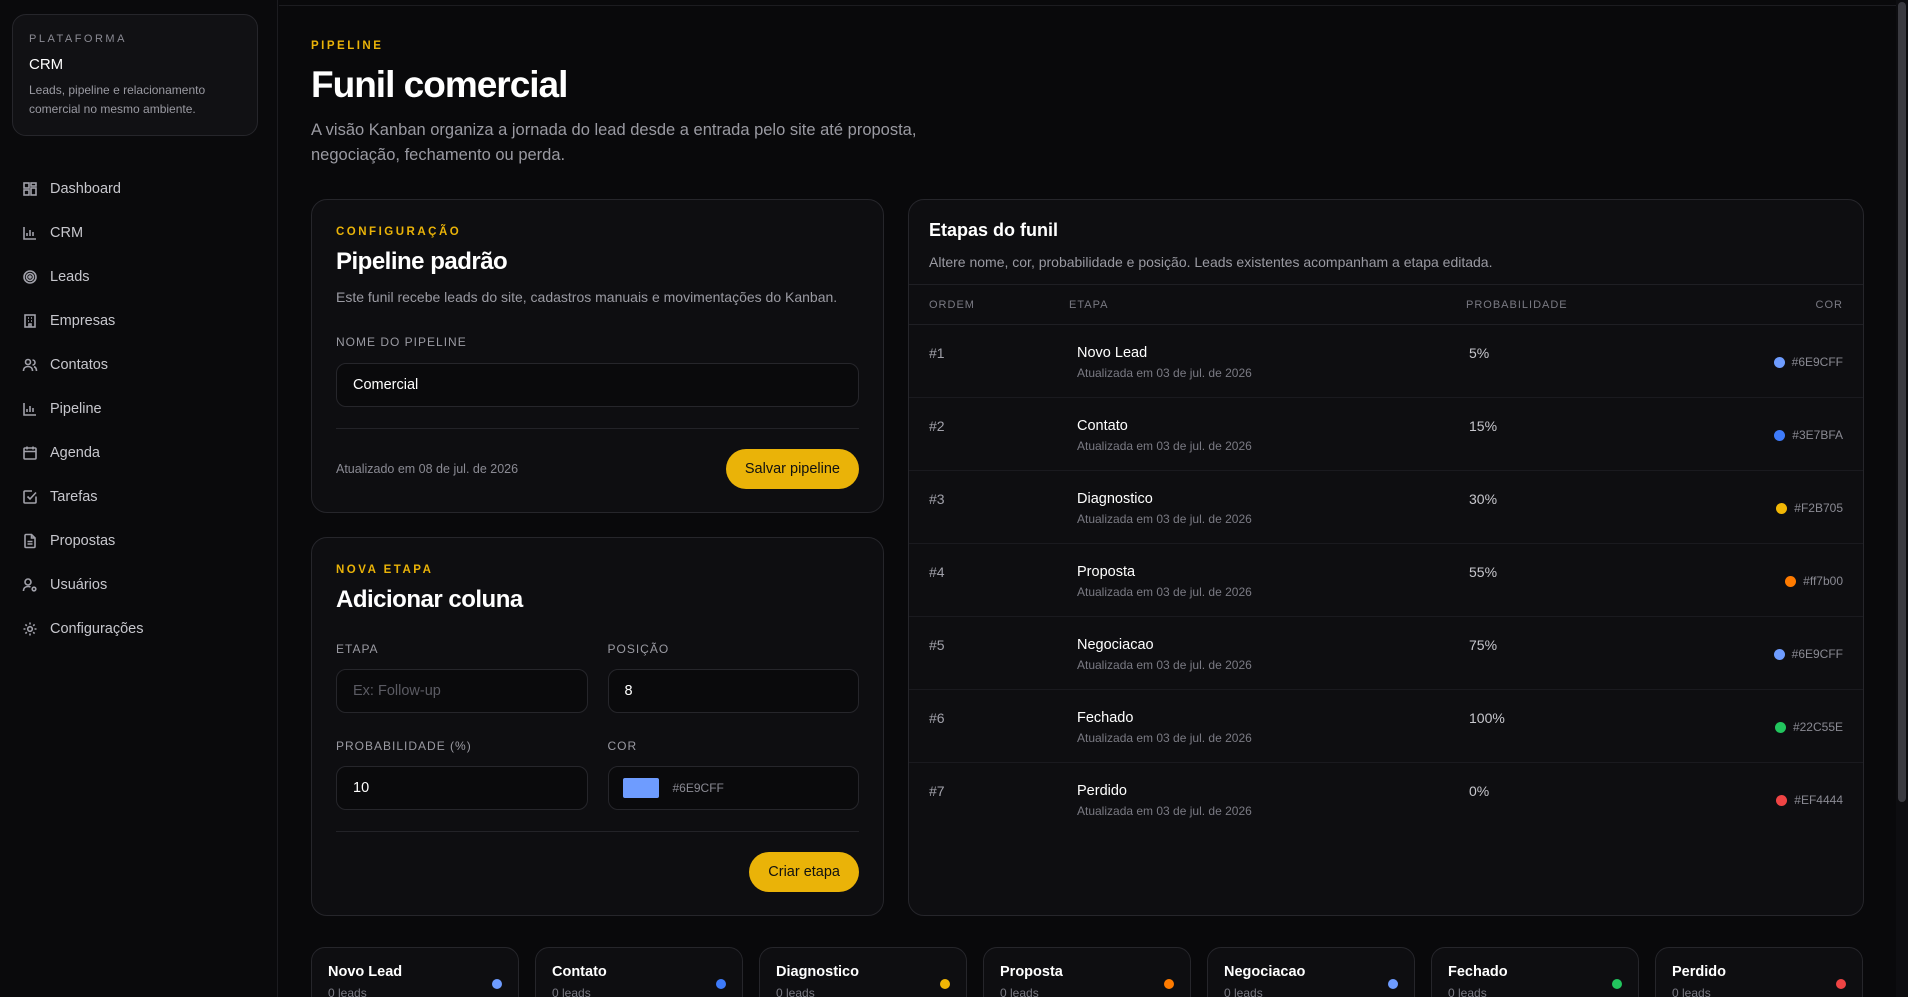 The image size is (1908, 997). What do you see at coordinates (83, 409) in the screenshot?
I see `sidebar-item-pipeline: Pipeline` at bounding box center [83, 409].